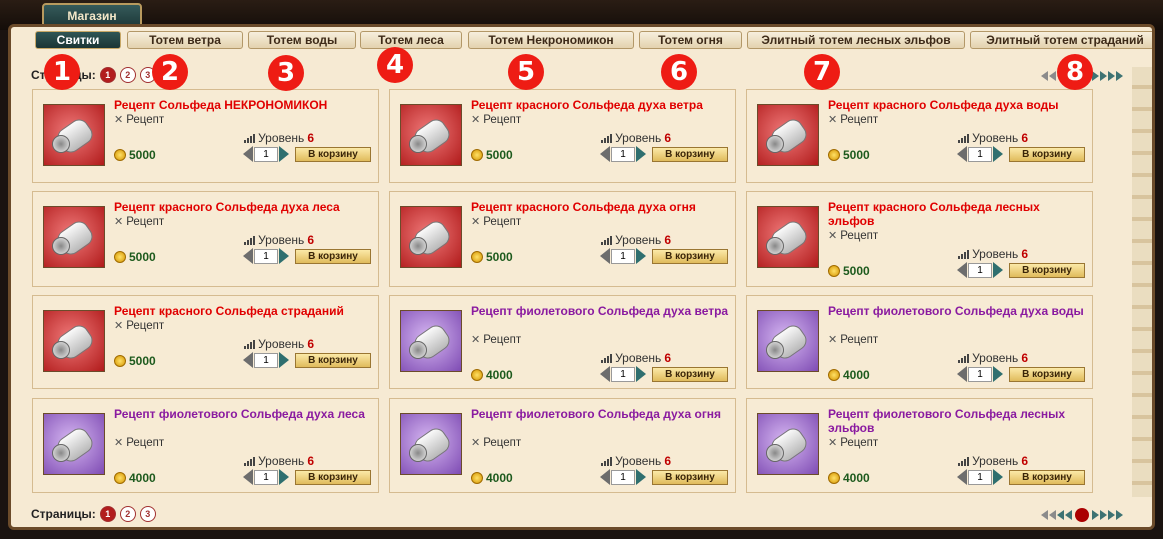  Describe the element at coordinates (244, 311) in the screenshot. I see `product-name: Рецепт красного Сольфеда страданий` at that location.